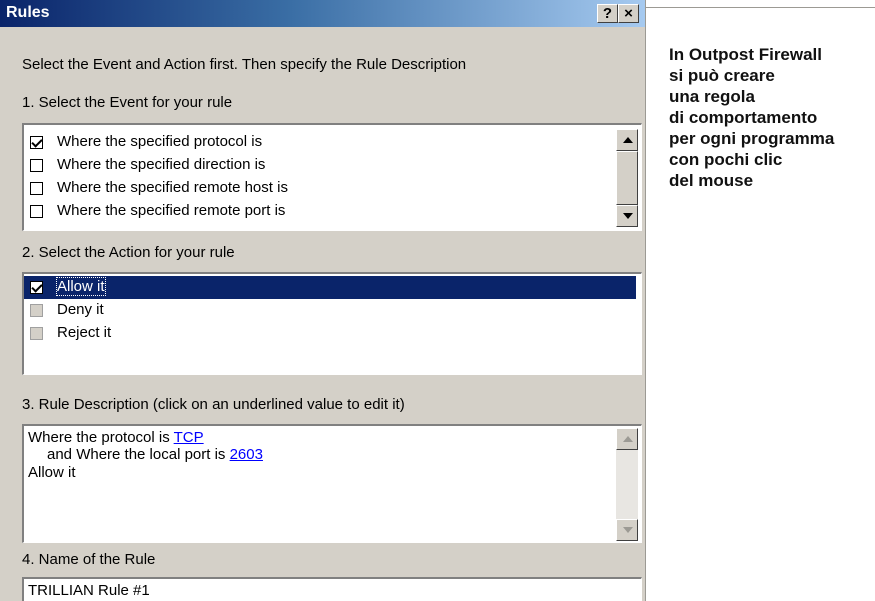 Image resolution: width=875 pixels, height=601 pixels. I want to click on action-deny-checkbox, so click(36, 310).